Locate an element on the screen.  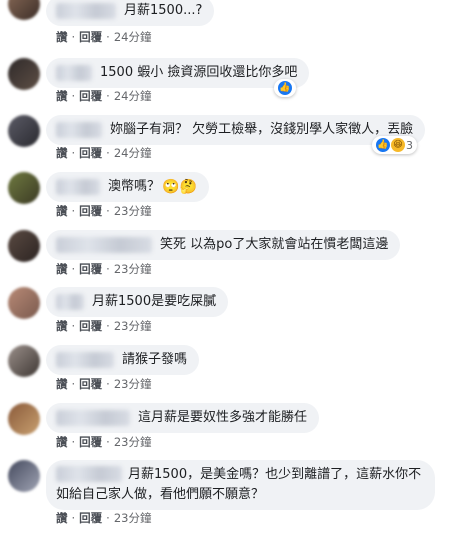
comment-text: 月薪1500...? is located at coordinates (163, 10).